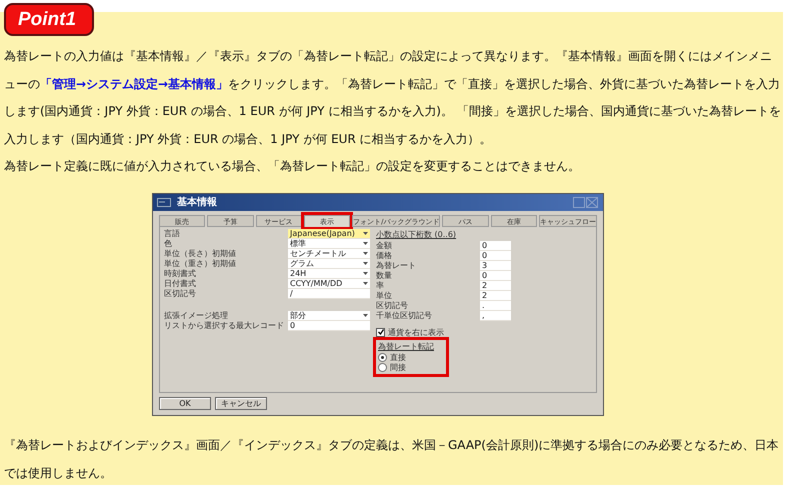  What do you see at coordinates (200, 264) in the screenshot?
I see `field-label: 単位（重さ）初期値` at bounding box center [200, 264].